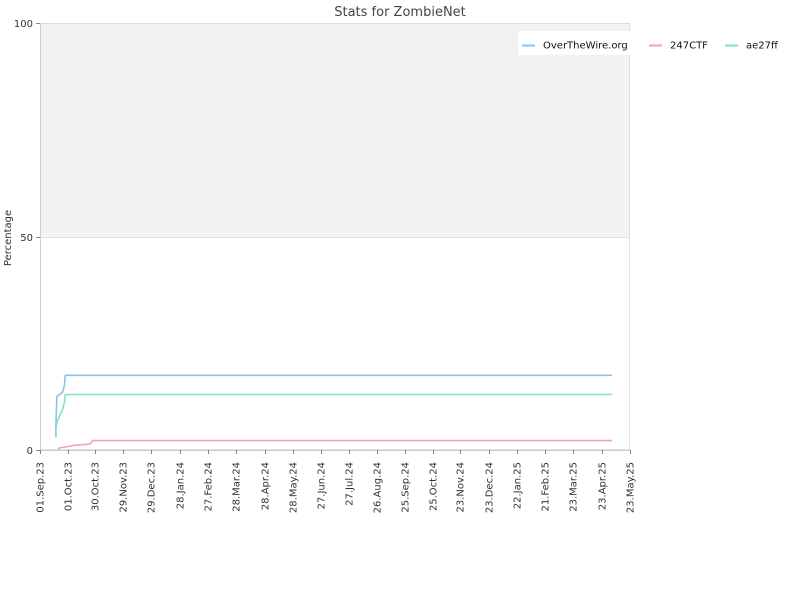 The width and height of the screenshot is (800, 600). What do you see at coordinates (266, 486) in the screenshot?
I see `x-tick-label: 28.Apr.24` at bounding box center [266, 486].